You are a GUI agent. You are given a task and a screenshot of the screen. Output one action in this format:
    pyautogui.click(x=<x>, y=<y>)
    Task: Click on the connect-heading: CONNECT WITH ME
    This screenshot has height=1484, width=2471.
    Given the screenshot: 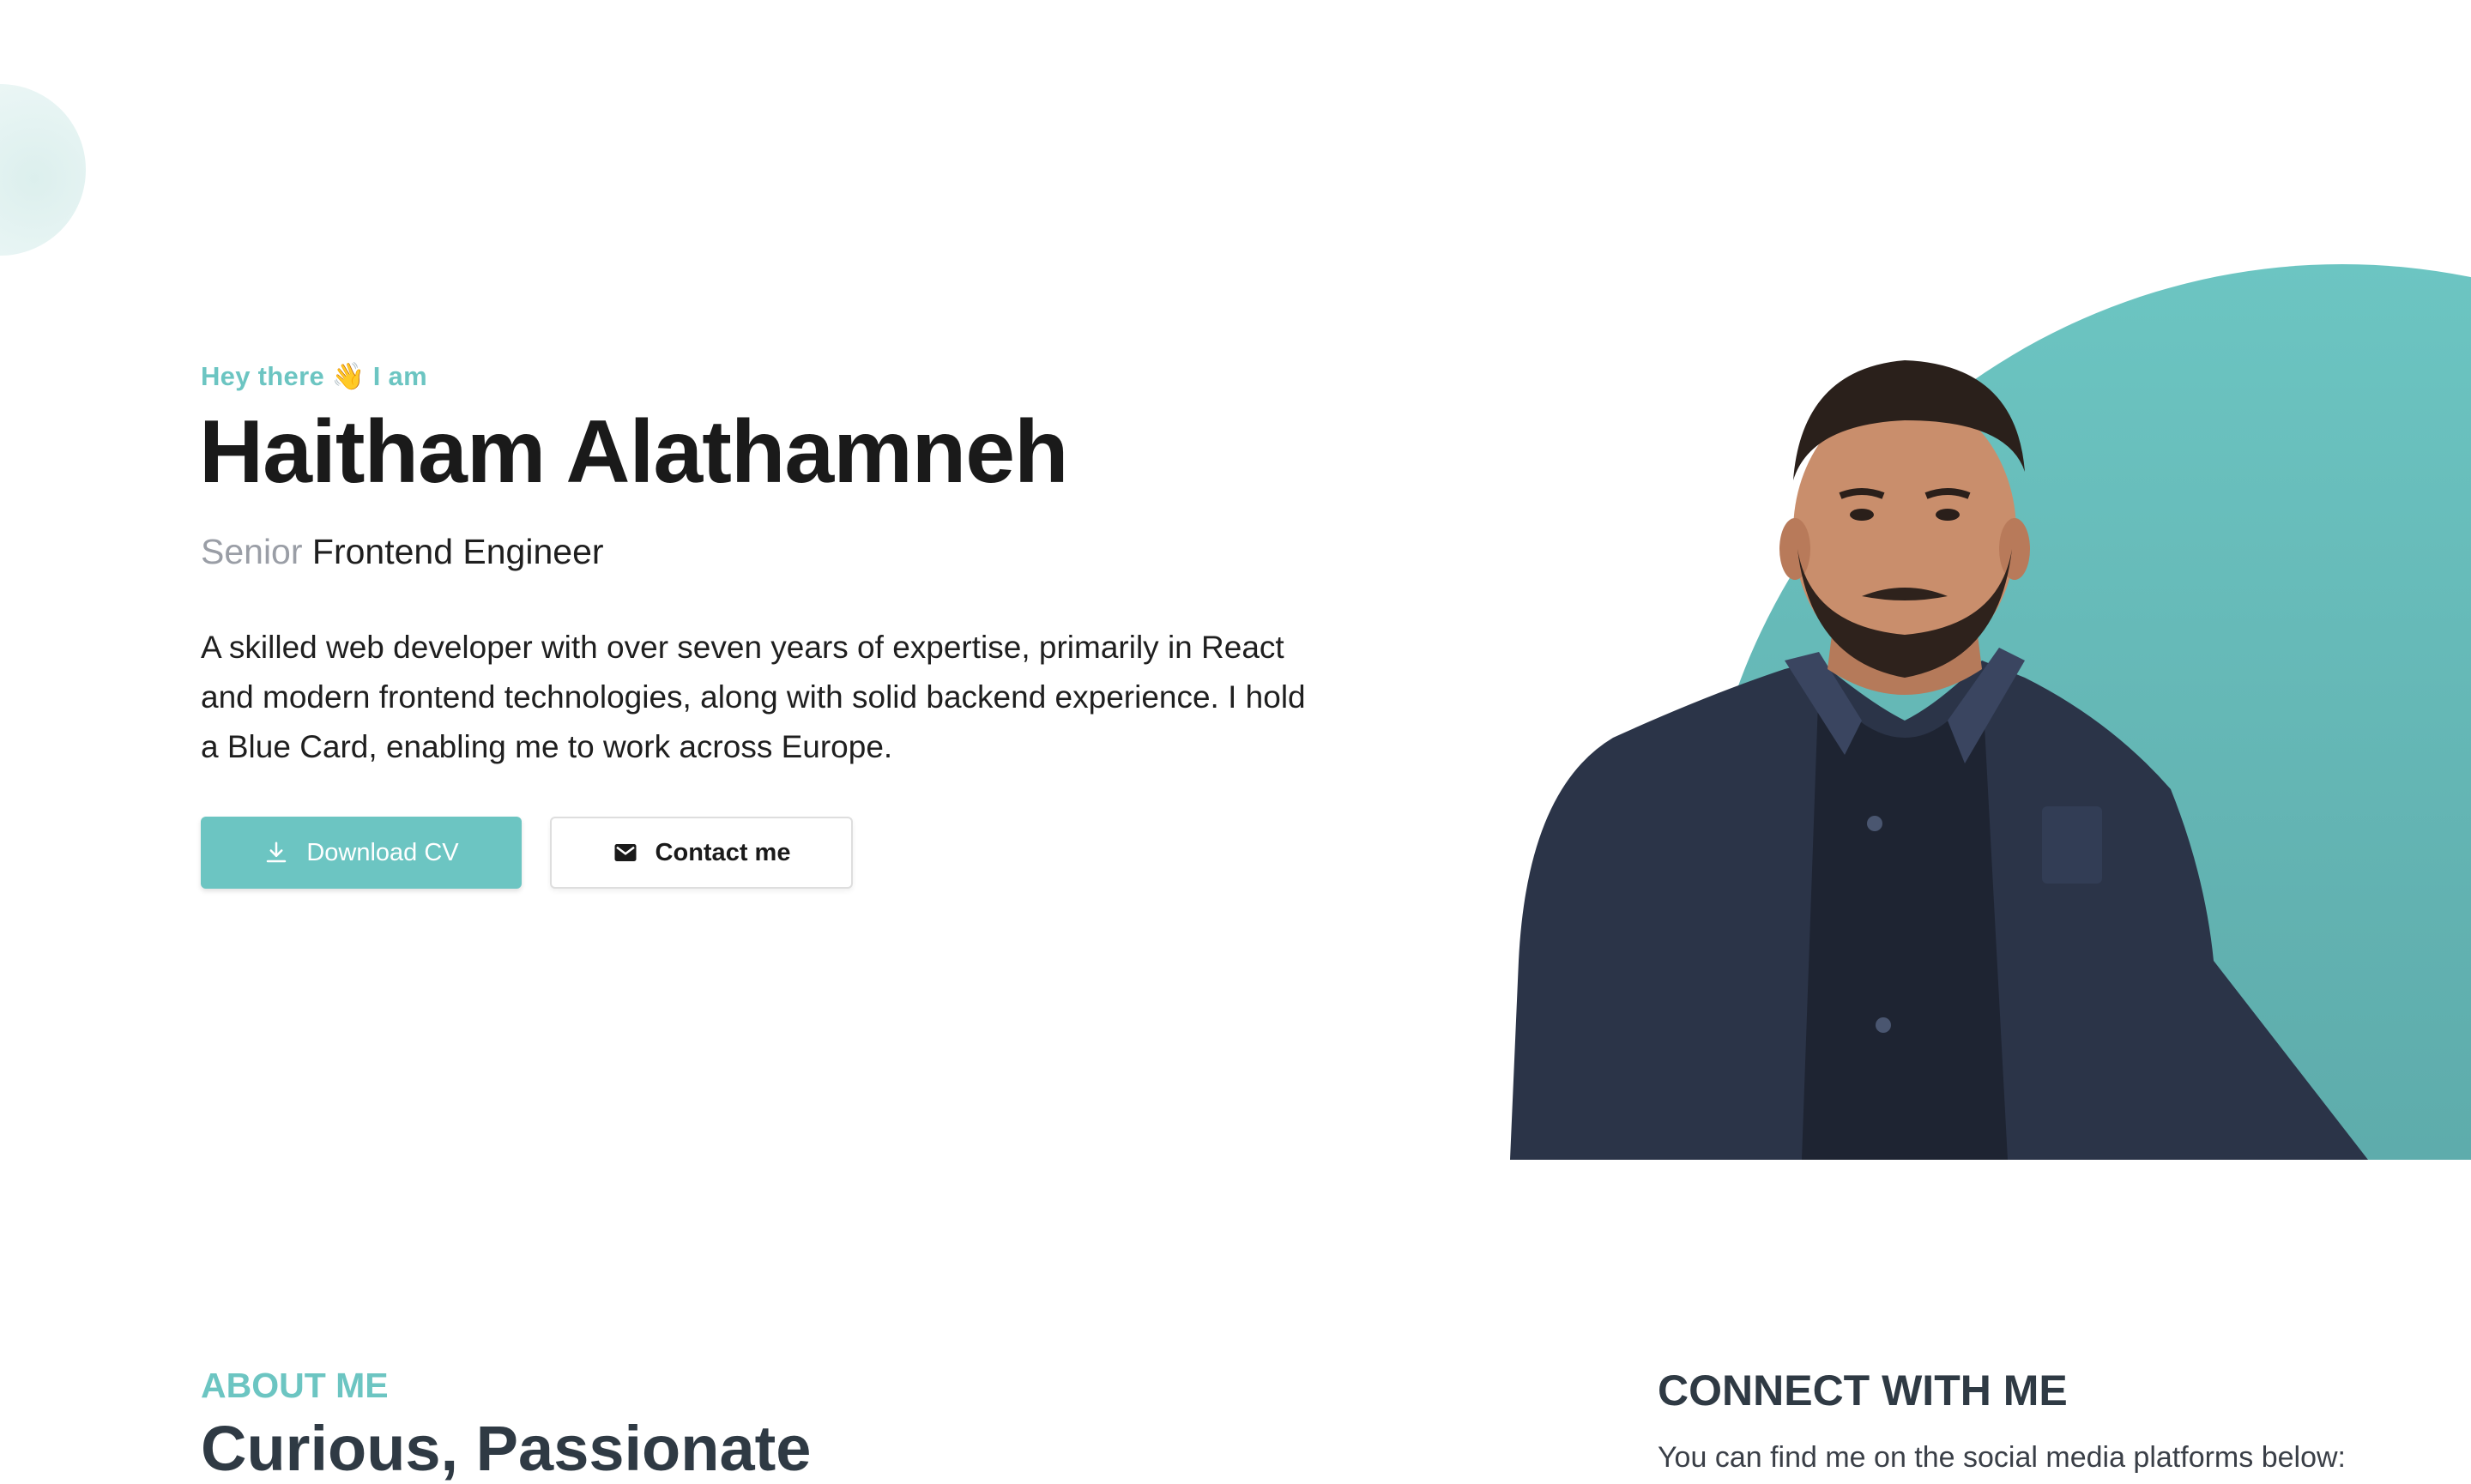 What is the action you would take?
    pyautogui.click(x=1863, y=1390)
    